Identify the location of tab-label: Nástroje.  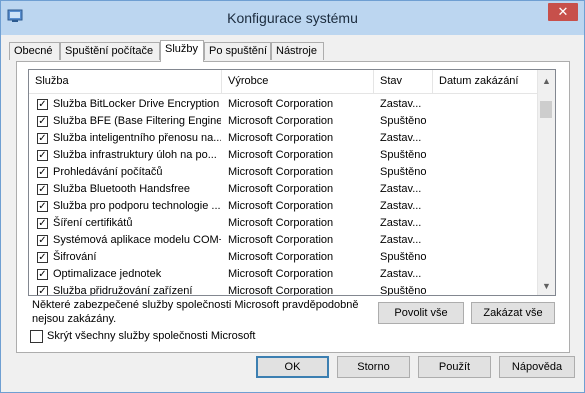
(296, 51).